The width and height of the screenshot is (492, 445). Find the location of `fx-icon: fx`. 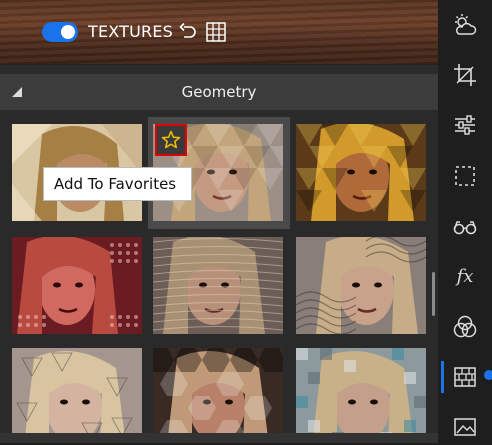

fx-icon: fx is located at coordinates (465, 276).